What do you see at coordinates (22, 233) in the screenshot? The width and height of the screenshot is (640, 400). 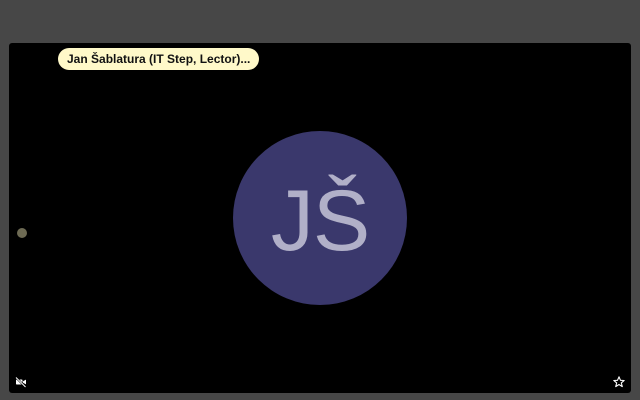 I see `speaking-indicator` at bounding box center [22, 233].